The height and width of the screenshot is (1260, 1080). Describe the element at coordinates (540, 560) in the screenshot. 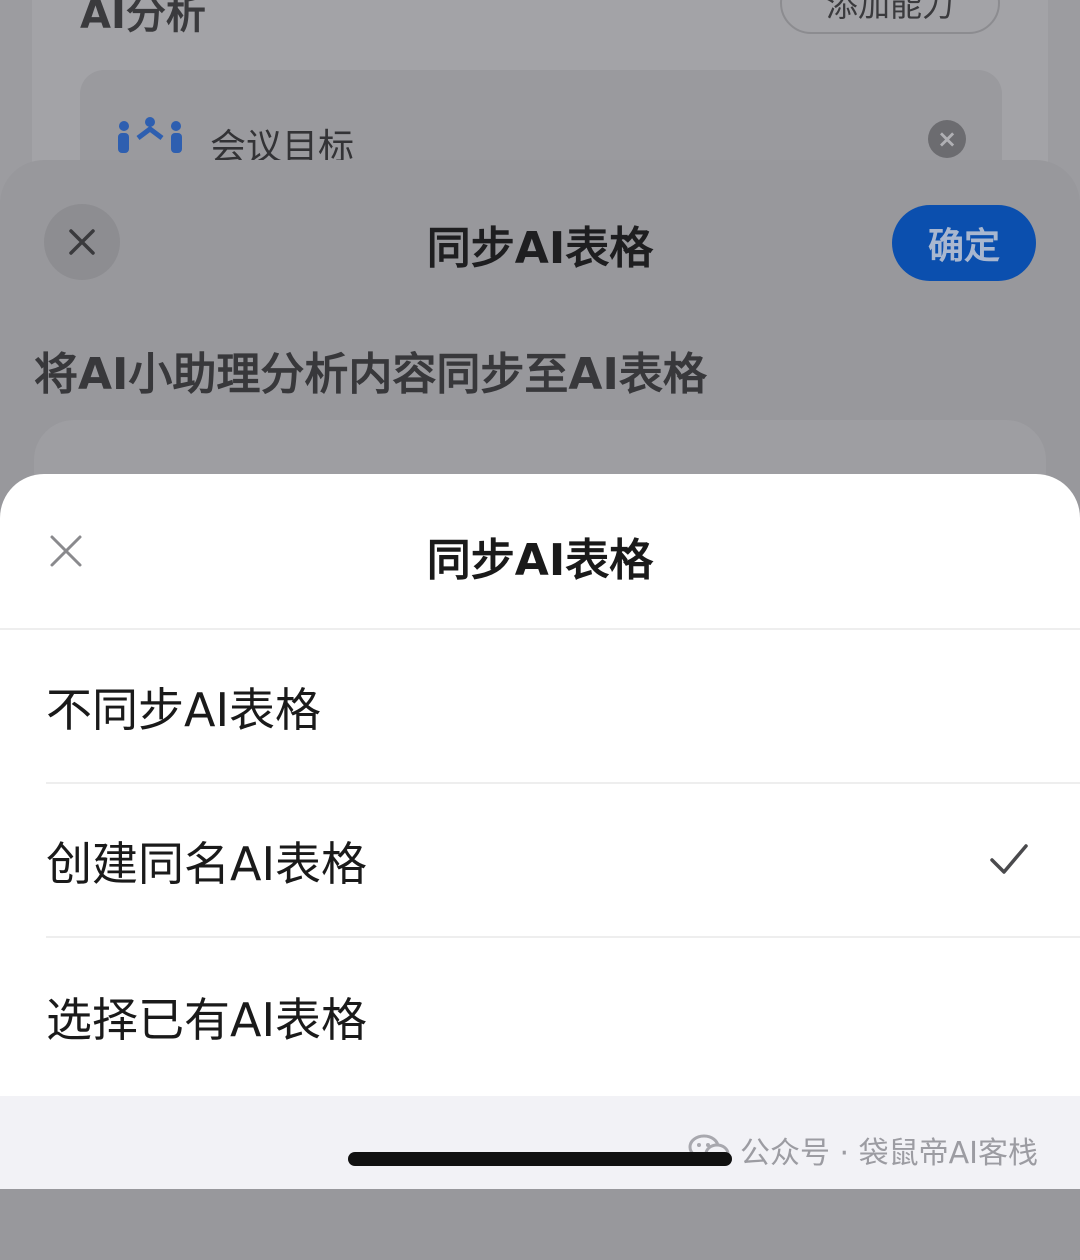

I see `picker-title: 同步AI表格` at that location.